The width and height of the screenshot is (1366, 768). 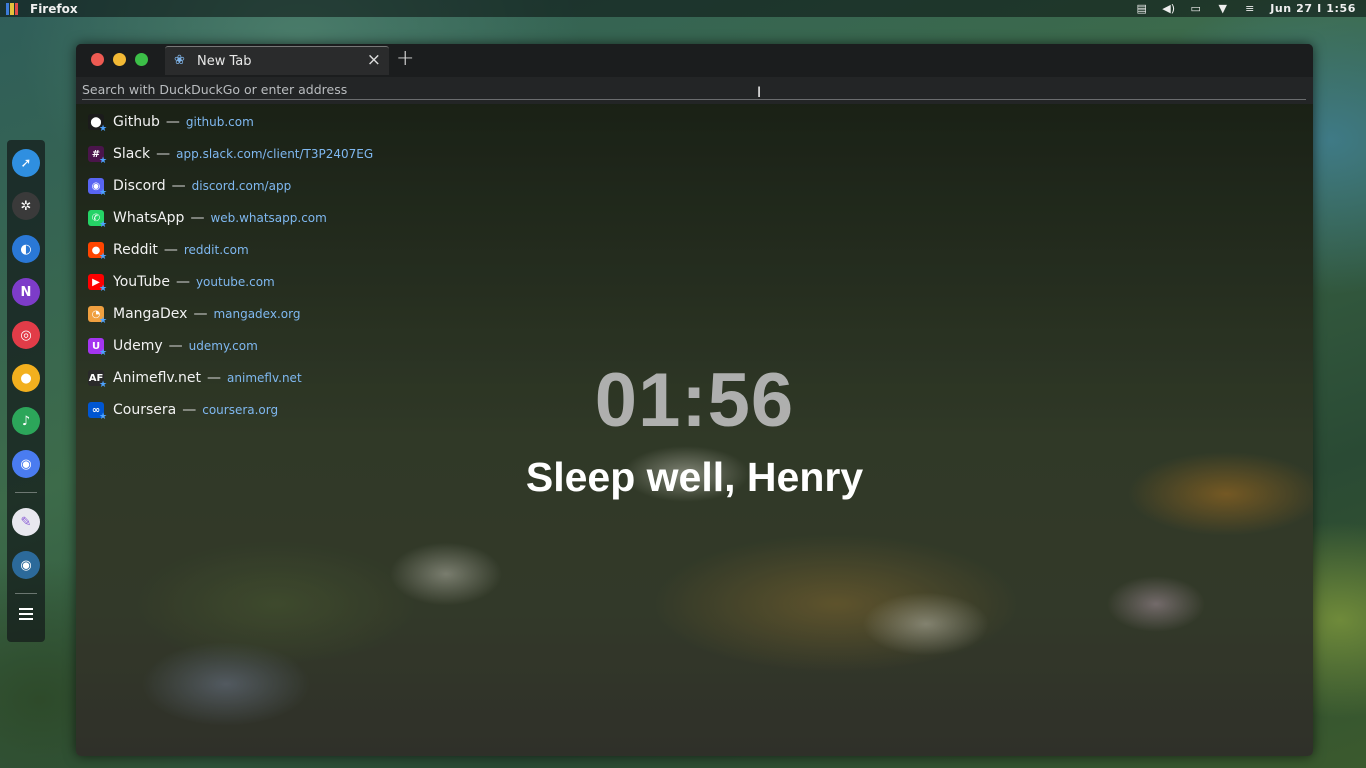 I want to click on shortcut-url: app.slack.com/client/T3P2407EG, so click(x=274, y=154).